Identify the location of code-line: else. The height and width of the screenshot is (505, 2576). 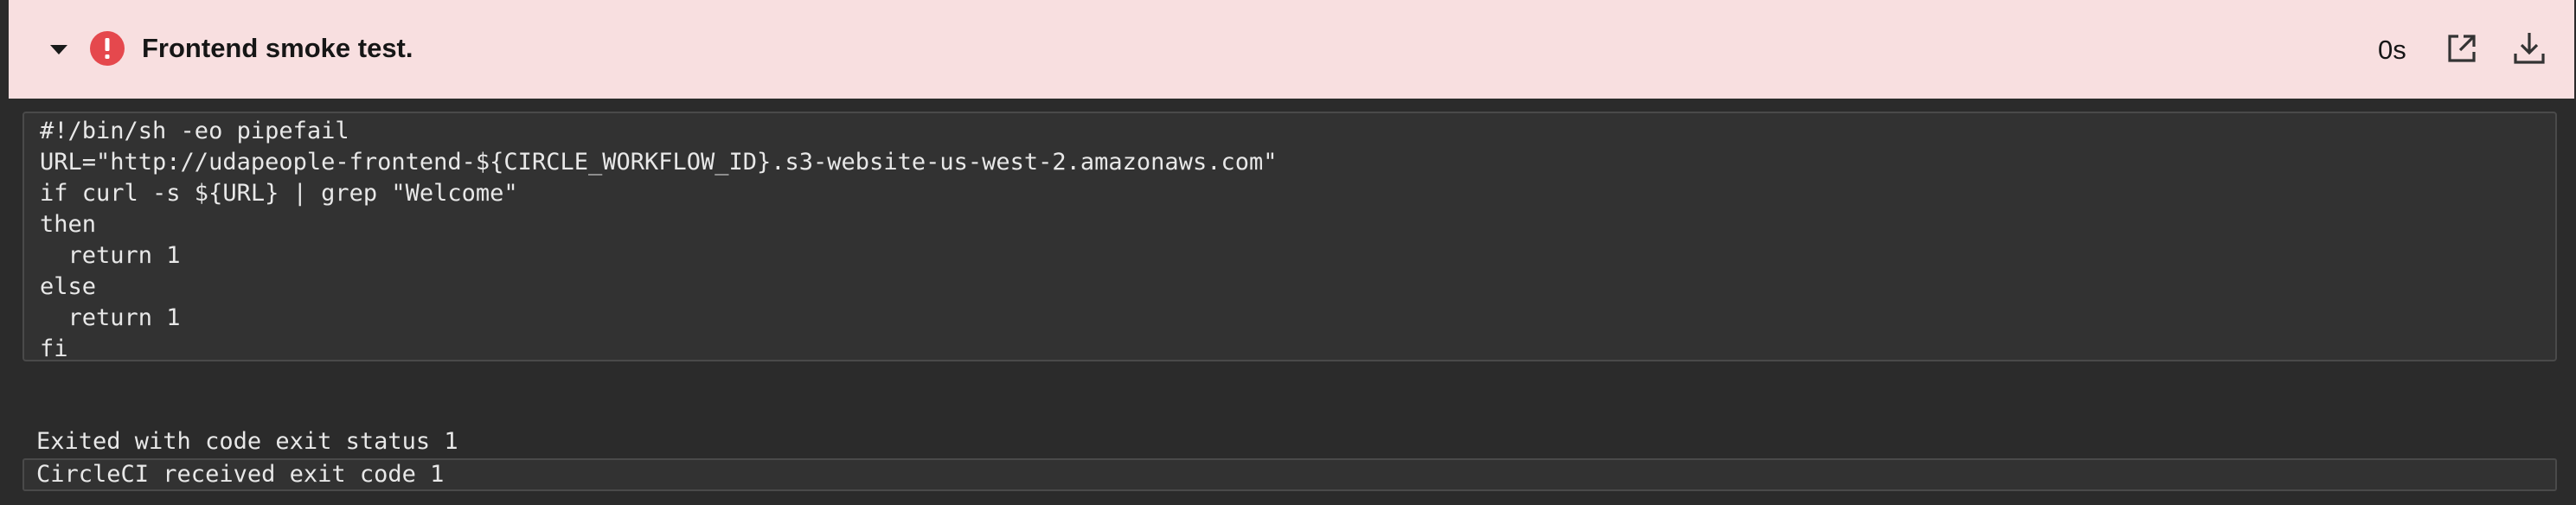
(68, 286).